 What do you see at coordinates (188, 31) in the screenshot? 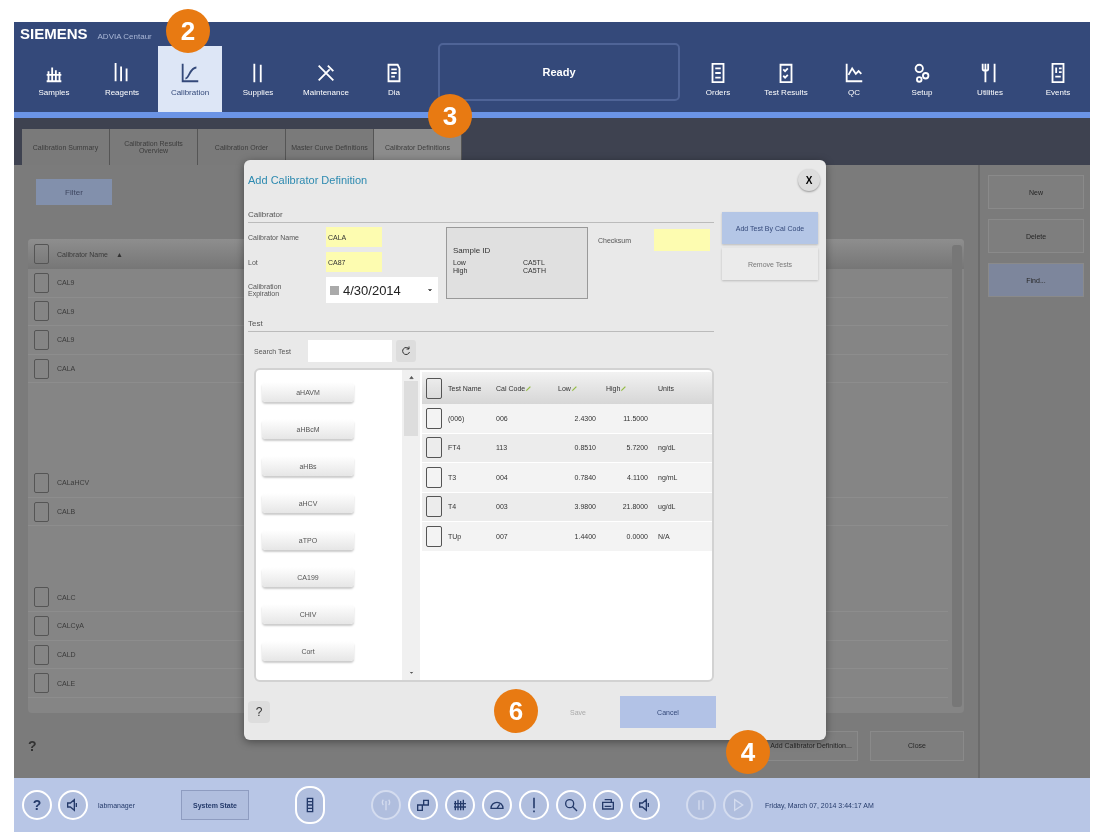
I see `callout-badge: 2` at bounding box center [188, 31].